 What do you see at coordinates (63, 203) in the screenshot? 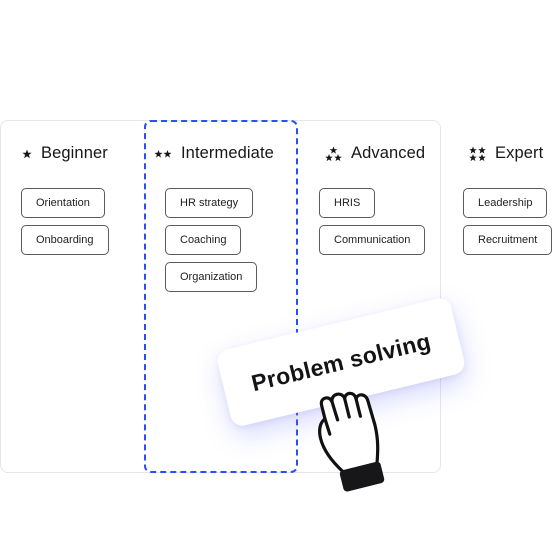
I see `skill-chip: Orientation` at bounding box center [63, 203].